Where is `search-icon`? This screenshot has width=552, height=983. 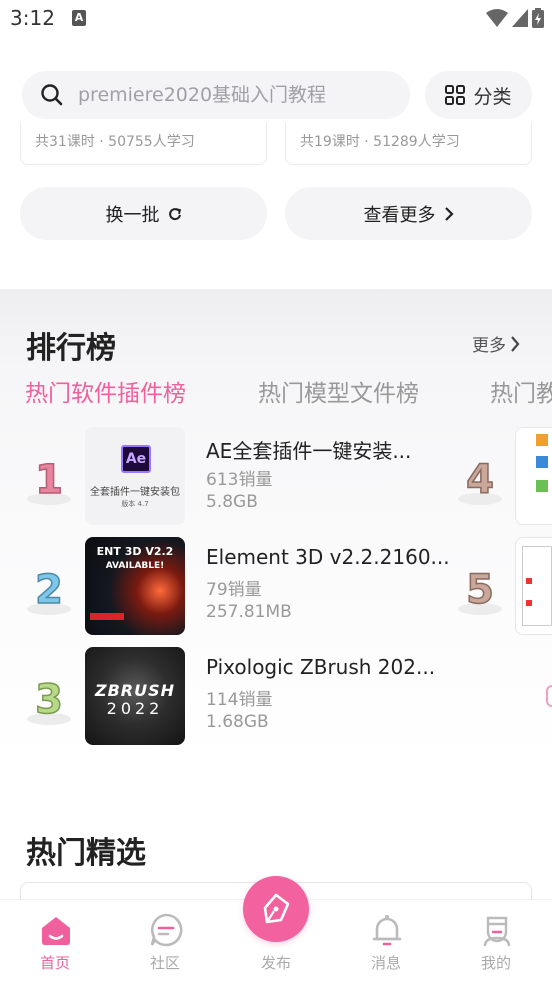 search-icon is located at coordinates (52, 95).